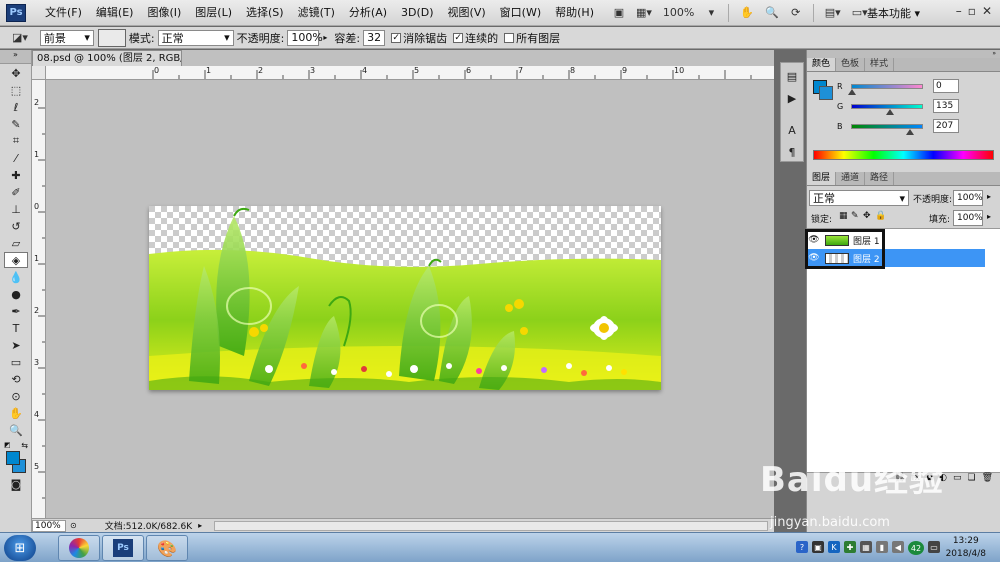 This screenshot has width=1000, height=562. I want to click on bridge-icon: ▣, so click(619, 13).